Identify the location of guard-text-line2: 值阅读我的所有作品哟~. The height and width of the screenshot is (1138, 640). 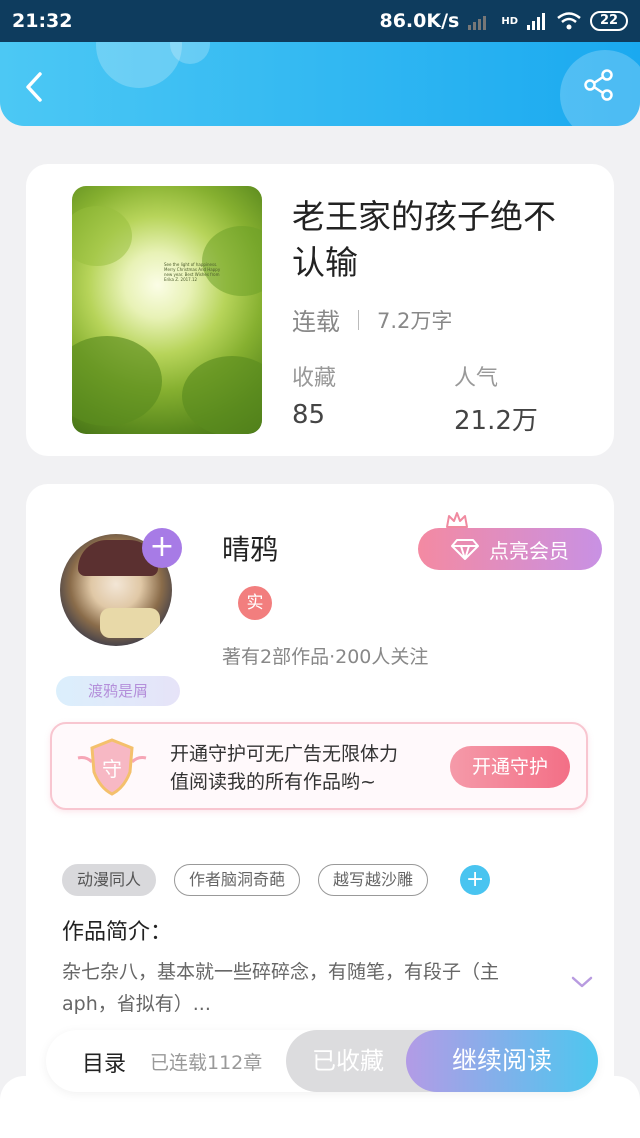
(273, 782).